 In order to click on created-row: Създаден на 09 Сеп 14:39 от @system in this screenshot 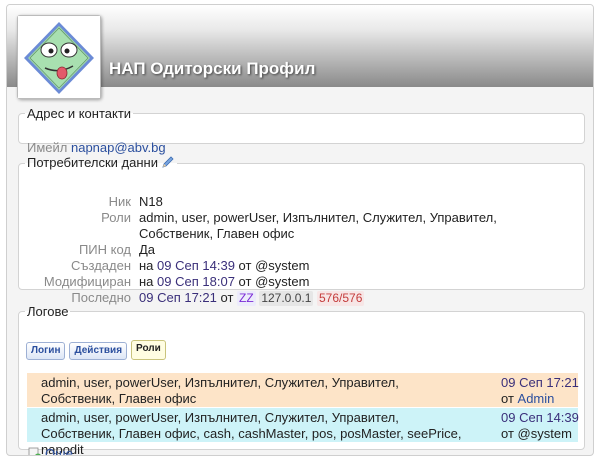, I will do `click(301, 266)`.